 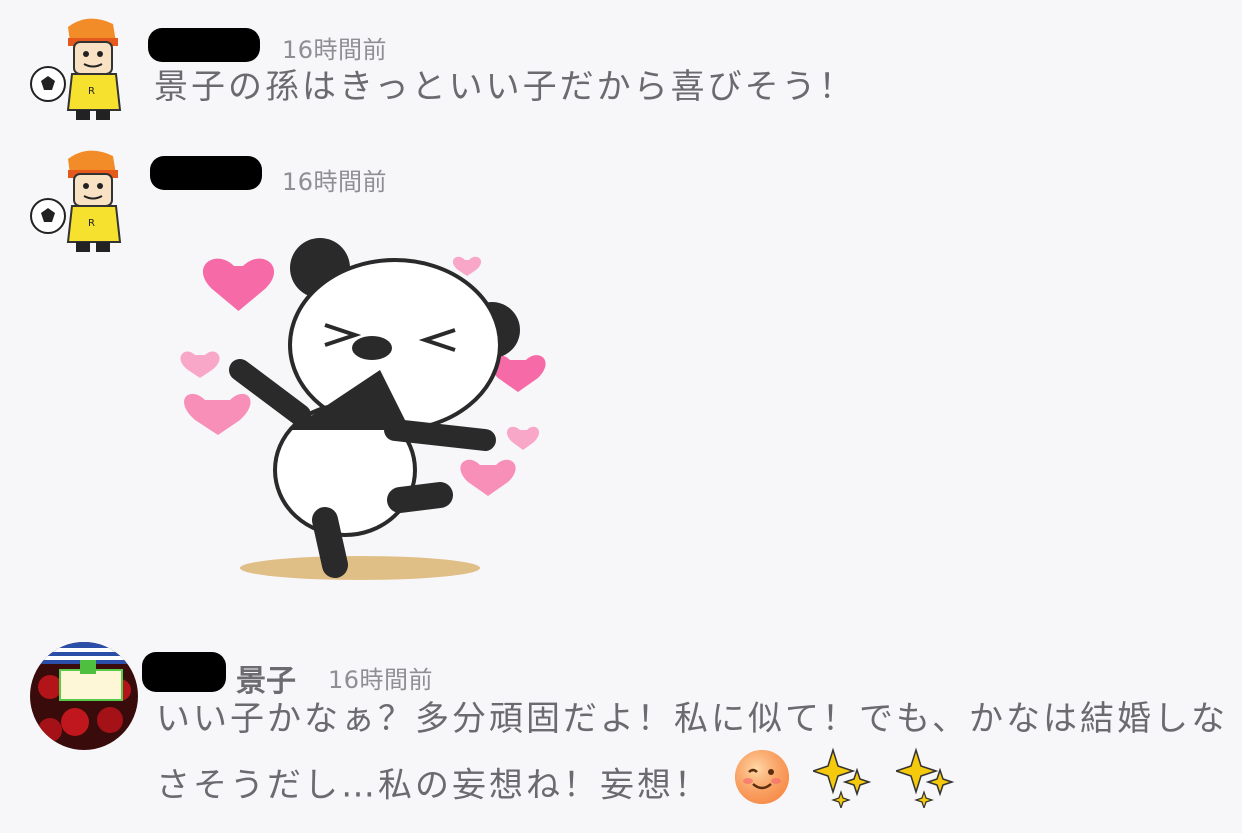 What do you see at coordinates (335, 182) in the screenshot?
I see `message-time: 16時間前` at bounding box center [335, 182].